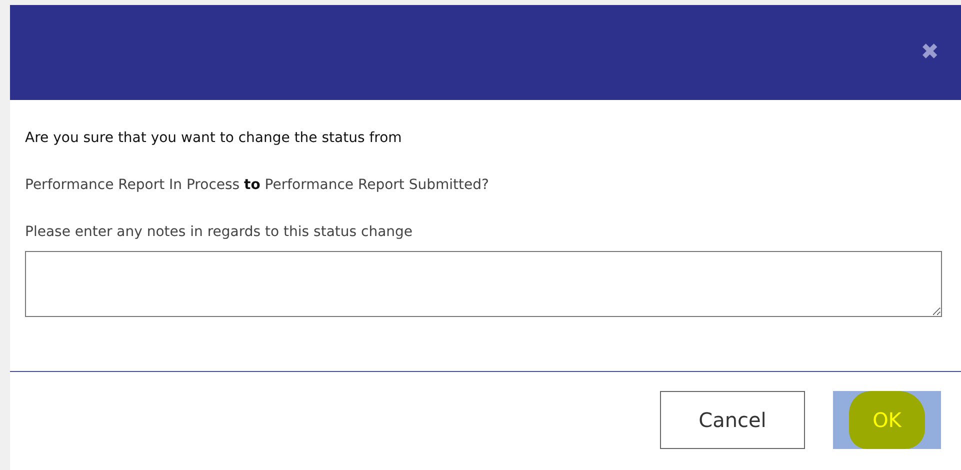  What do you see at coordinates (214, 138) in the screenshot?
I see `question-text: Are you sure that you want to change the status from` at bounding box center [214, 138].